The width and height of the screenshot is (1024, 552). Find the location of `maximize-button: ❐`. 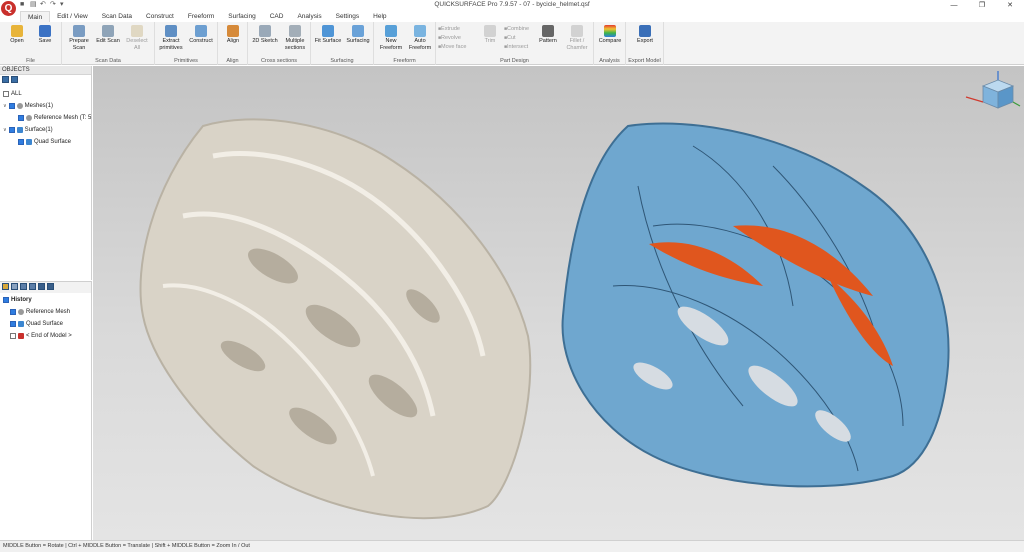

maximize-button: ❐ is located at coordinates (982, 5).